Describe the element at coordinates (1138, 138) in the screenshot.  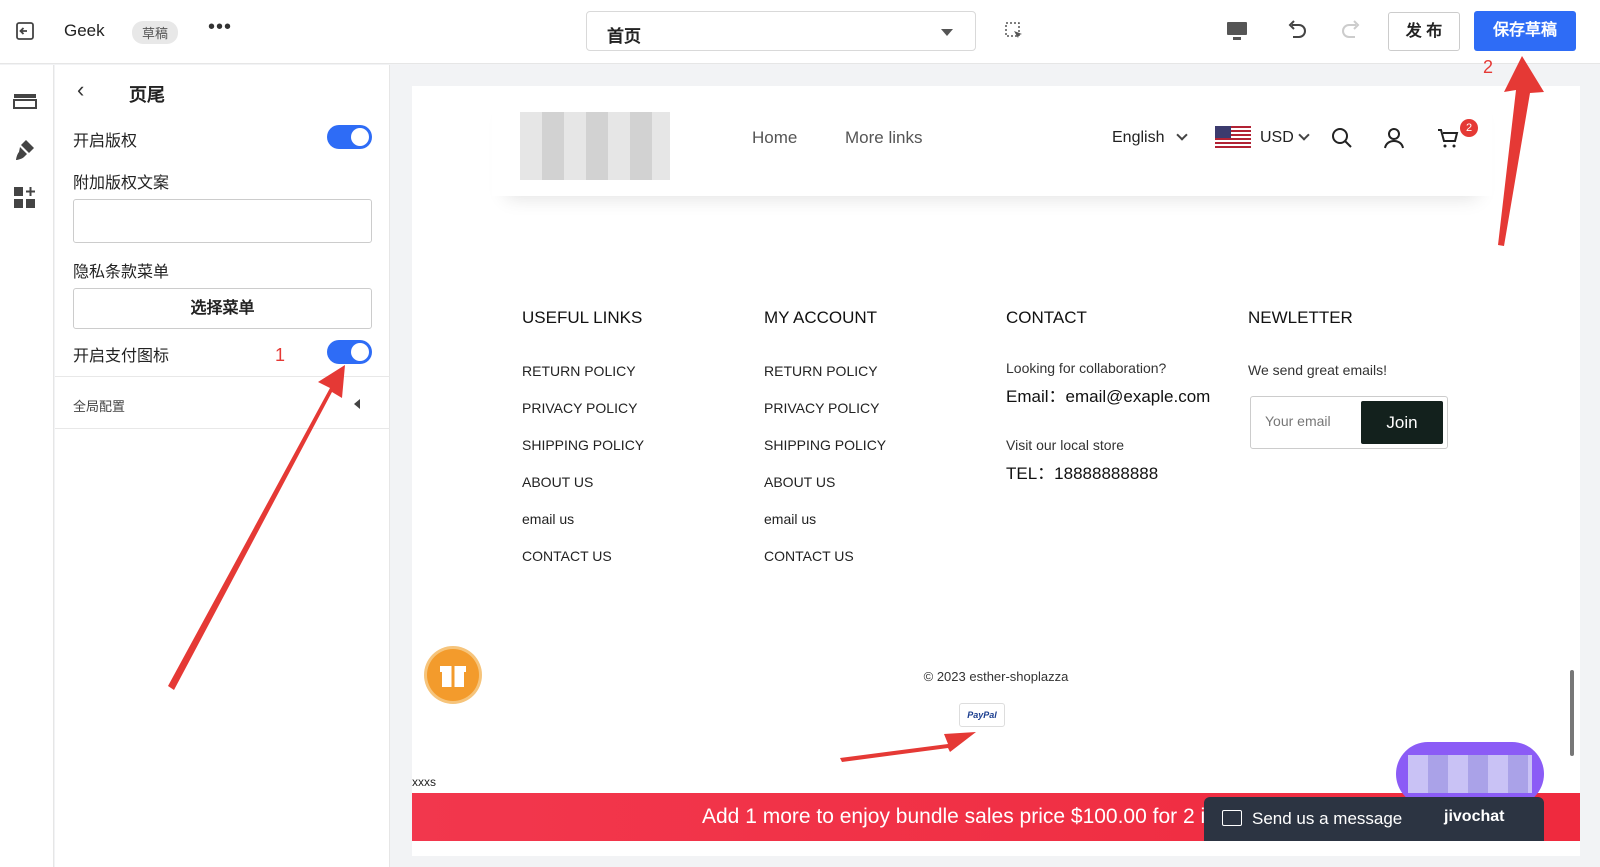
I see `language-select: English` at that location.